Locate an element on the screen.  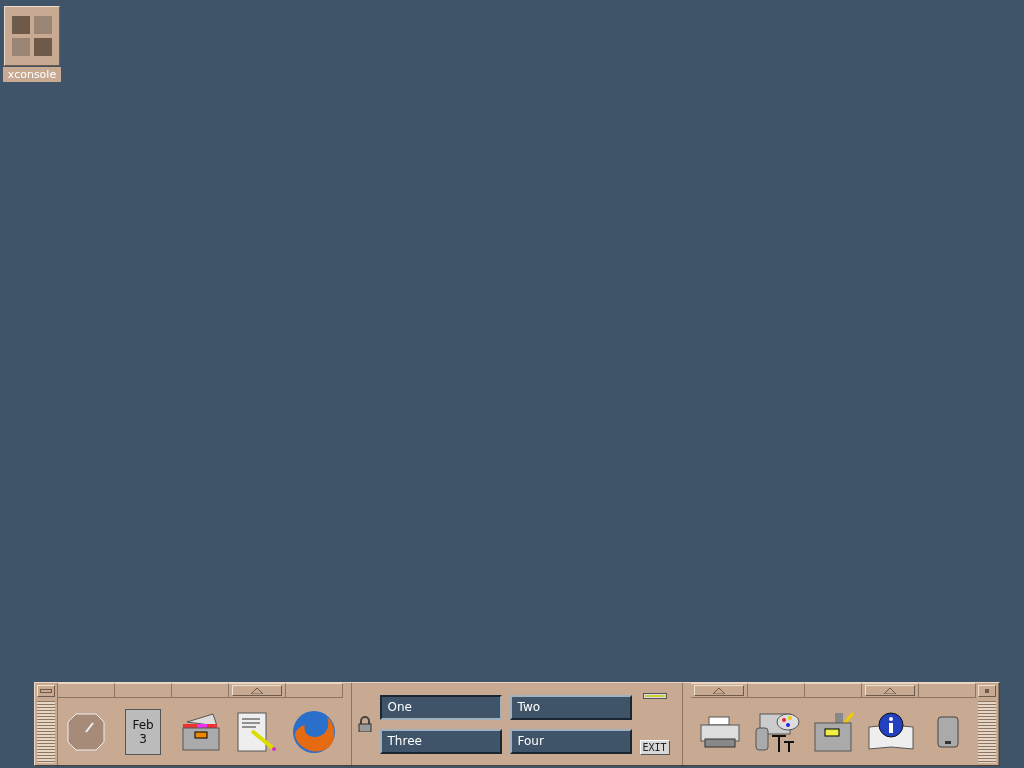
desktop-icon-label: xconsole is located at coordinates (32, 74).